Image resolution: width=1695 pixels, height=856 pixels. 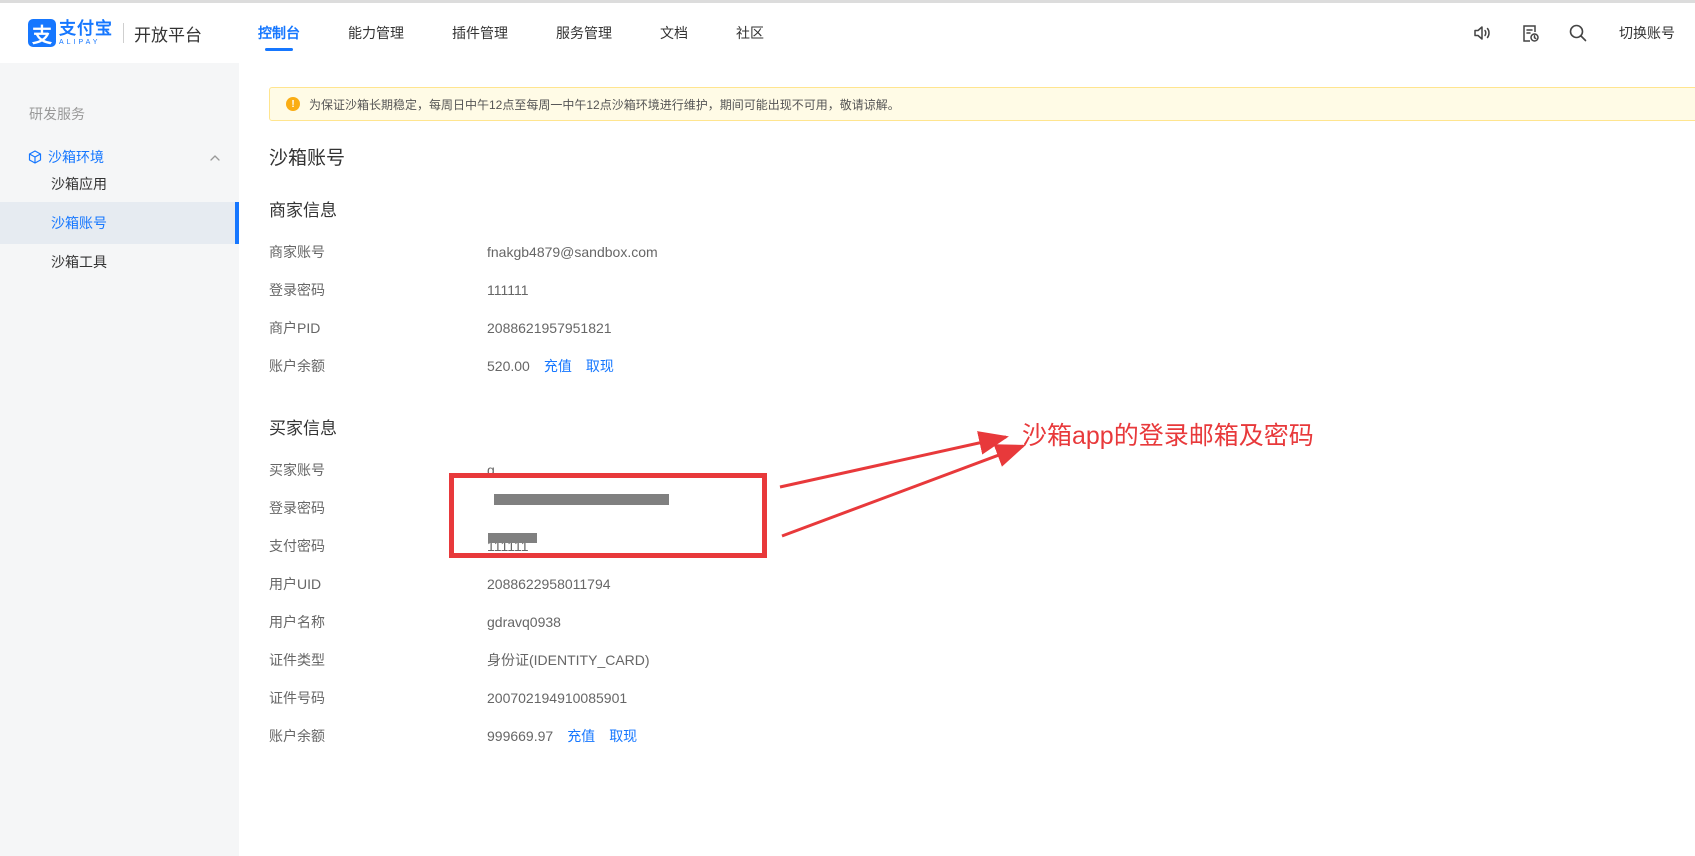 What do you see at coordinates (1168, 436) in the screenshot?
I see `annotation-label: 沙箱app的登录邮箱及密码` at bounding box center [1168, 436].